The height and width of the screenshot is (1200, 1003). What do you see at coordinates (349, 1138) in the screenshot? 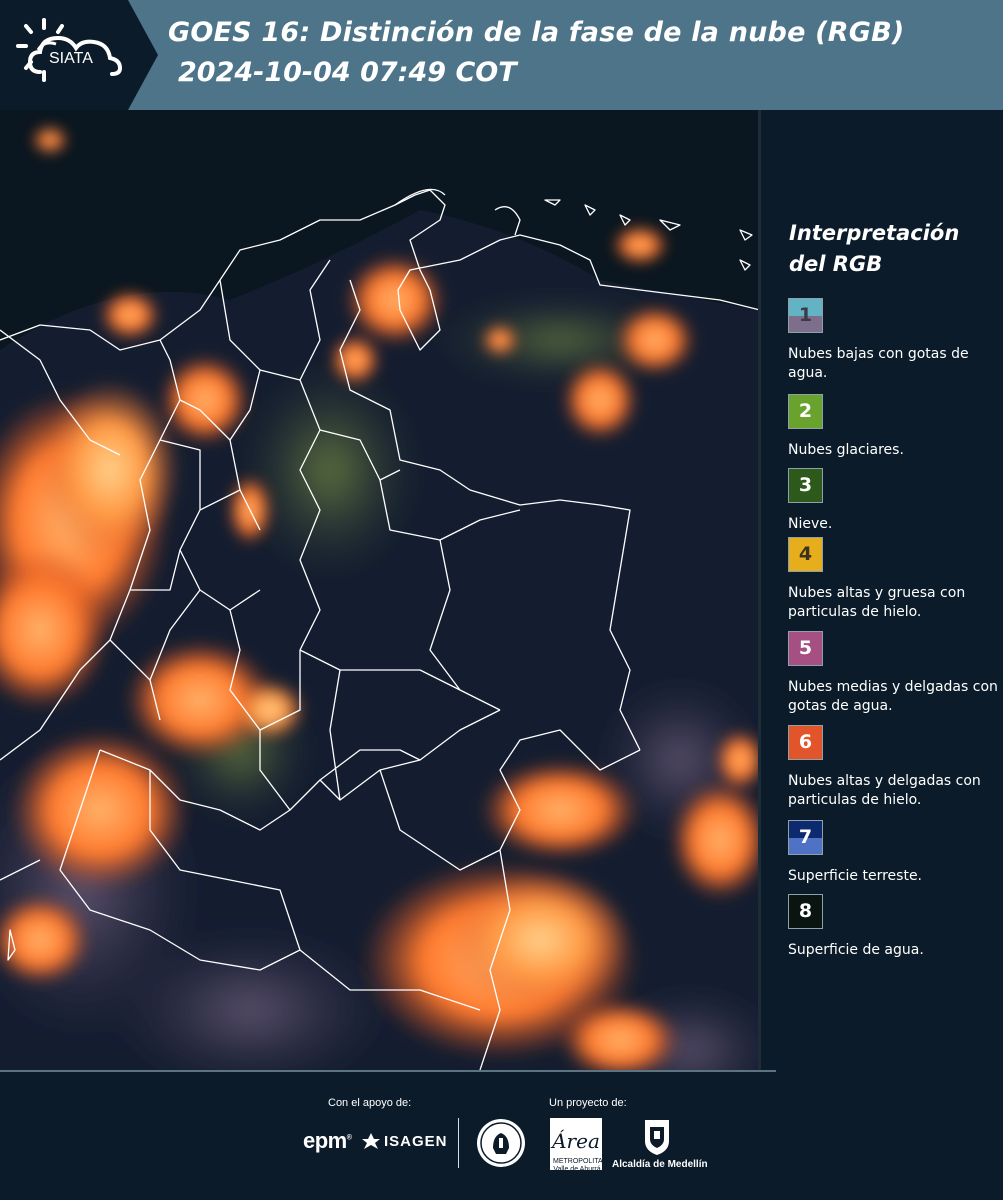
I see `epm-registered-mark: ®` at bounding box center [349, 1138].